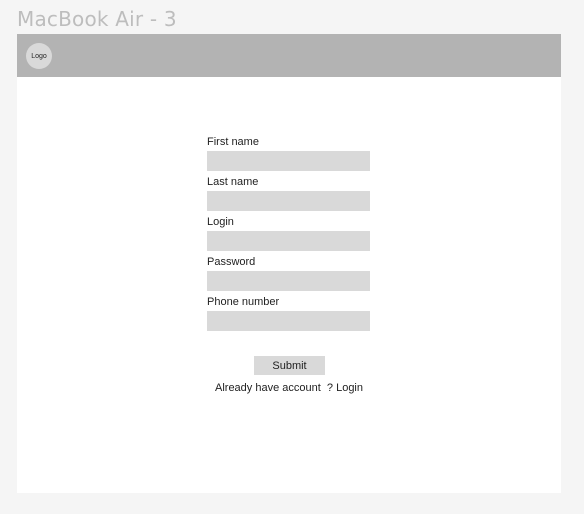 The image size is (584, 514). What do you see at coordinates (97, 19) in the screenshot?
I see `frame-title: MacBook Air - 3` at bounding box center [97, 19].